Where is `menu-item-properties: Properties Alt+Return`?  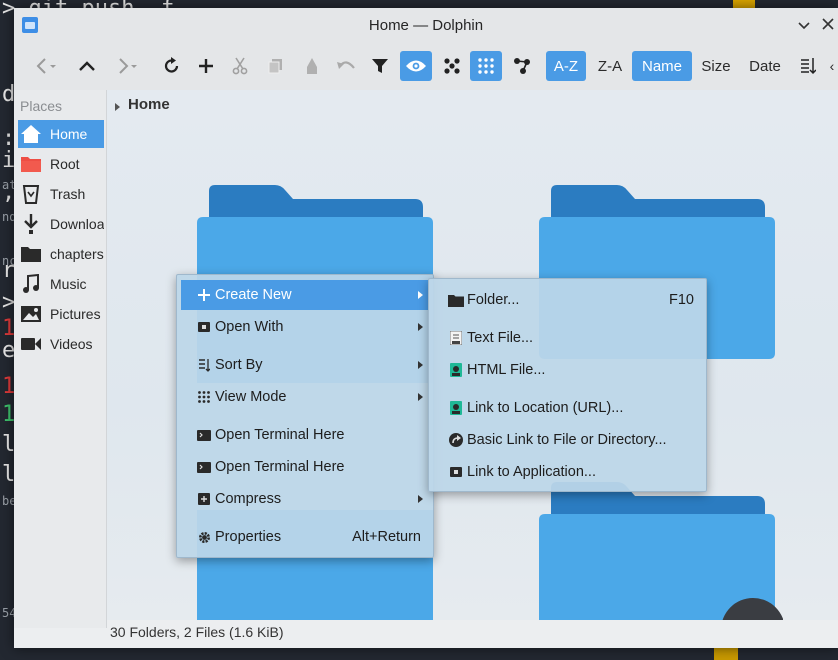 menu-item-properties: Properties Alt+Return is located at coordinates (305, 537).